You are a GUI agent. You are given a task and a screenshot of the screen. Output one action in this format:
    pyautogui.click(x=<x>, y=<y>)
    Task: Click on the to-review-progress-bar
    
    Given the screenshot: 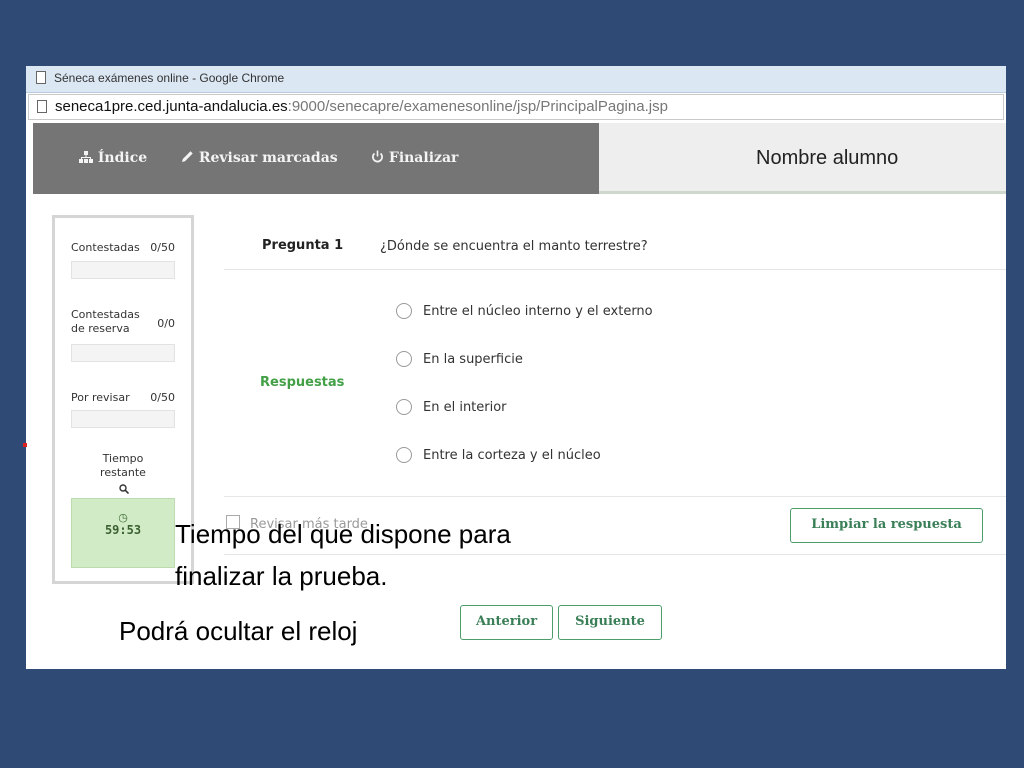 What is the action you would take?
    pyautogui.click(x=123, y=419)
    